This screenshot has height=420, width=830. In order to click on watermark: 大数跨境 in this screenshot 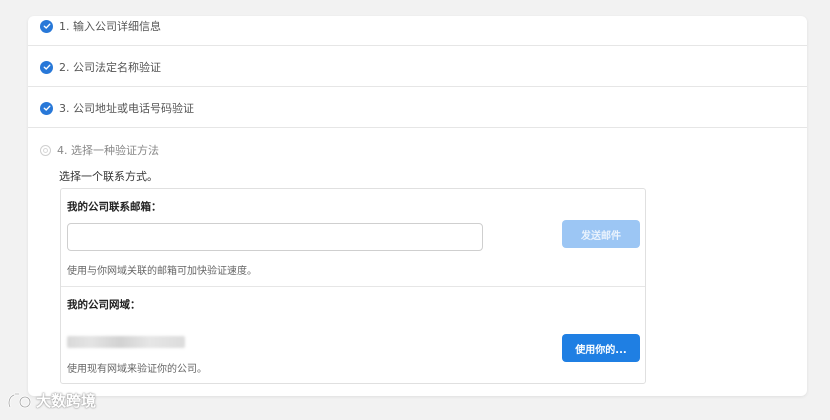, I will do `click(51, 400)`.